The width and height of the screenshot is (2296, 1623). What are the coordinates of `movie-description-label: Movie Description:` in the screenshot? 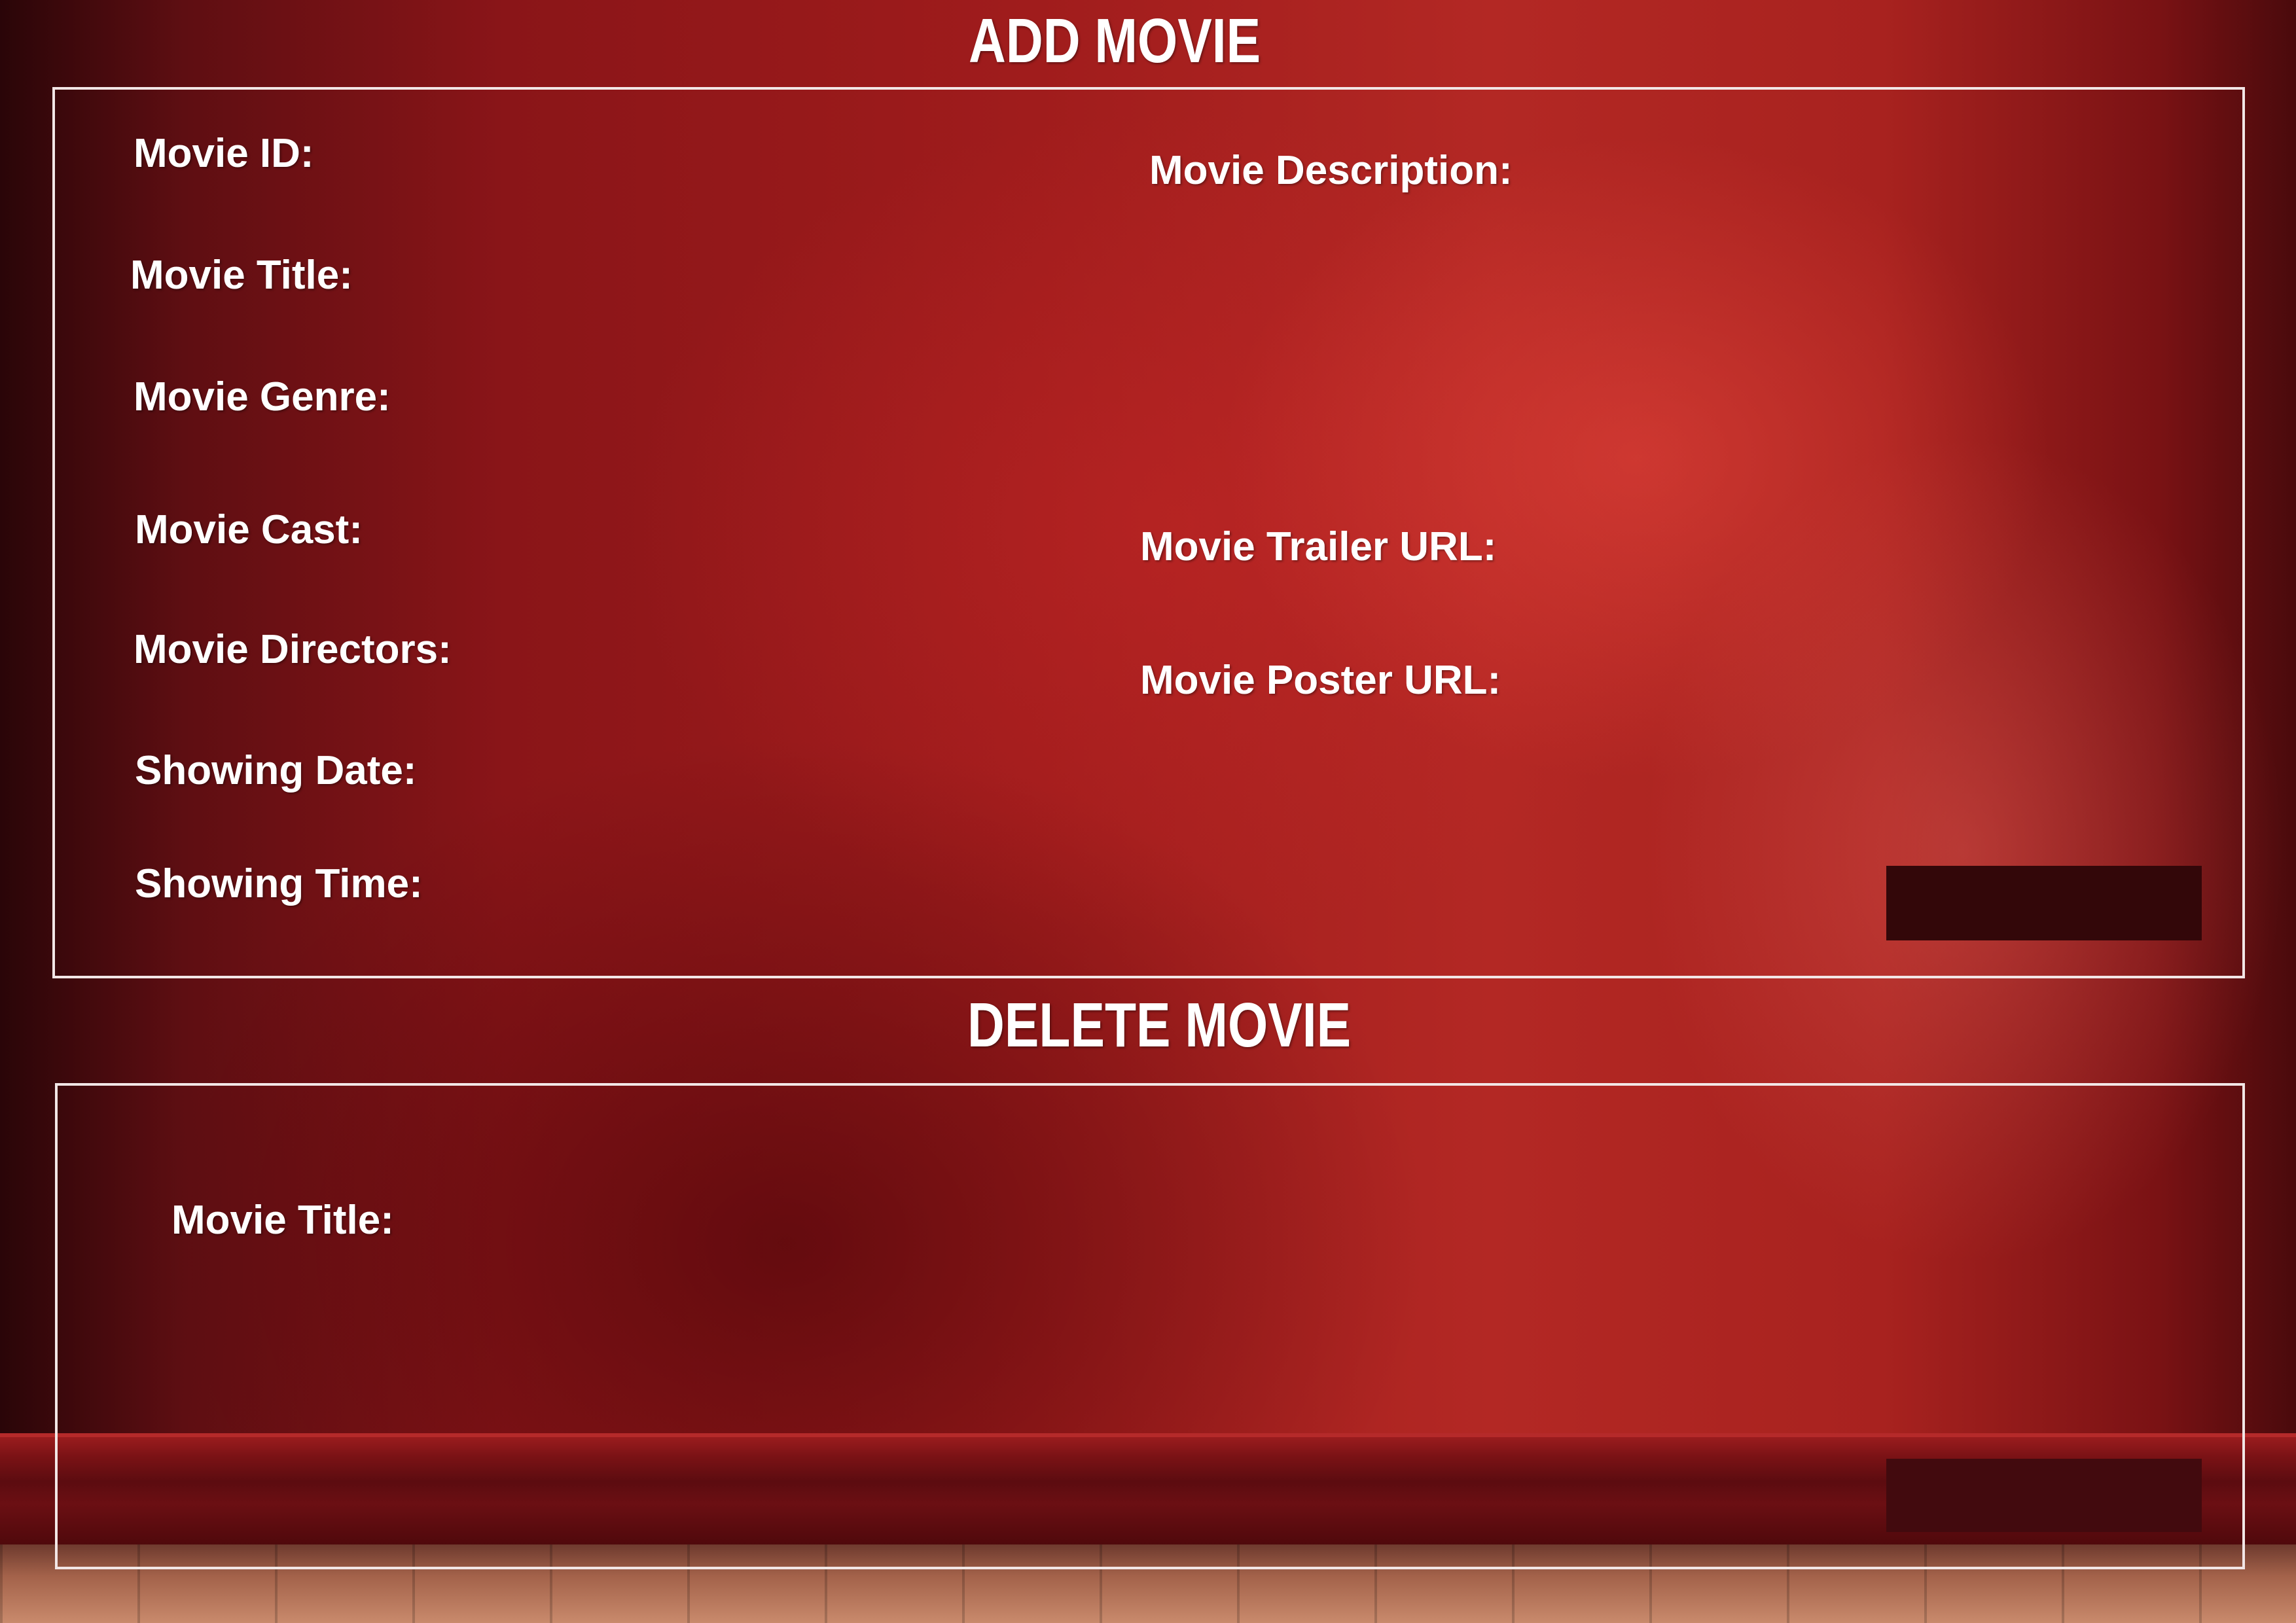 It's located at (1331, 171).